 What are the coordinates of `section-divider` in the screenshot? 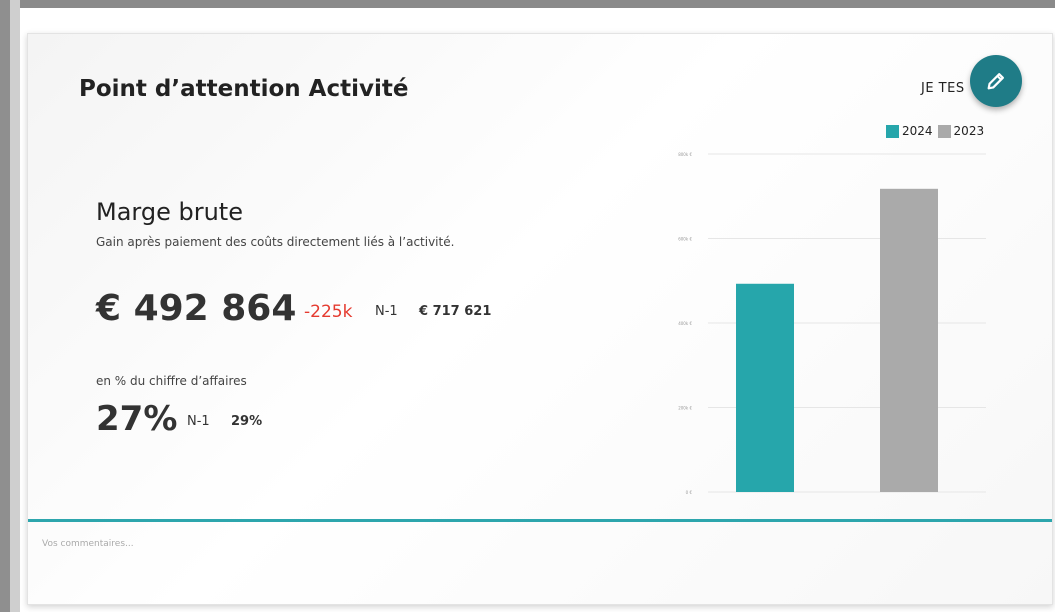 It's located at (540, 520).